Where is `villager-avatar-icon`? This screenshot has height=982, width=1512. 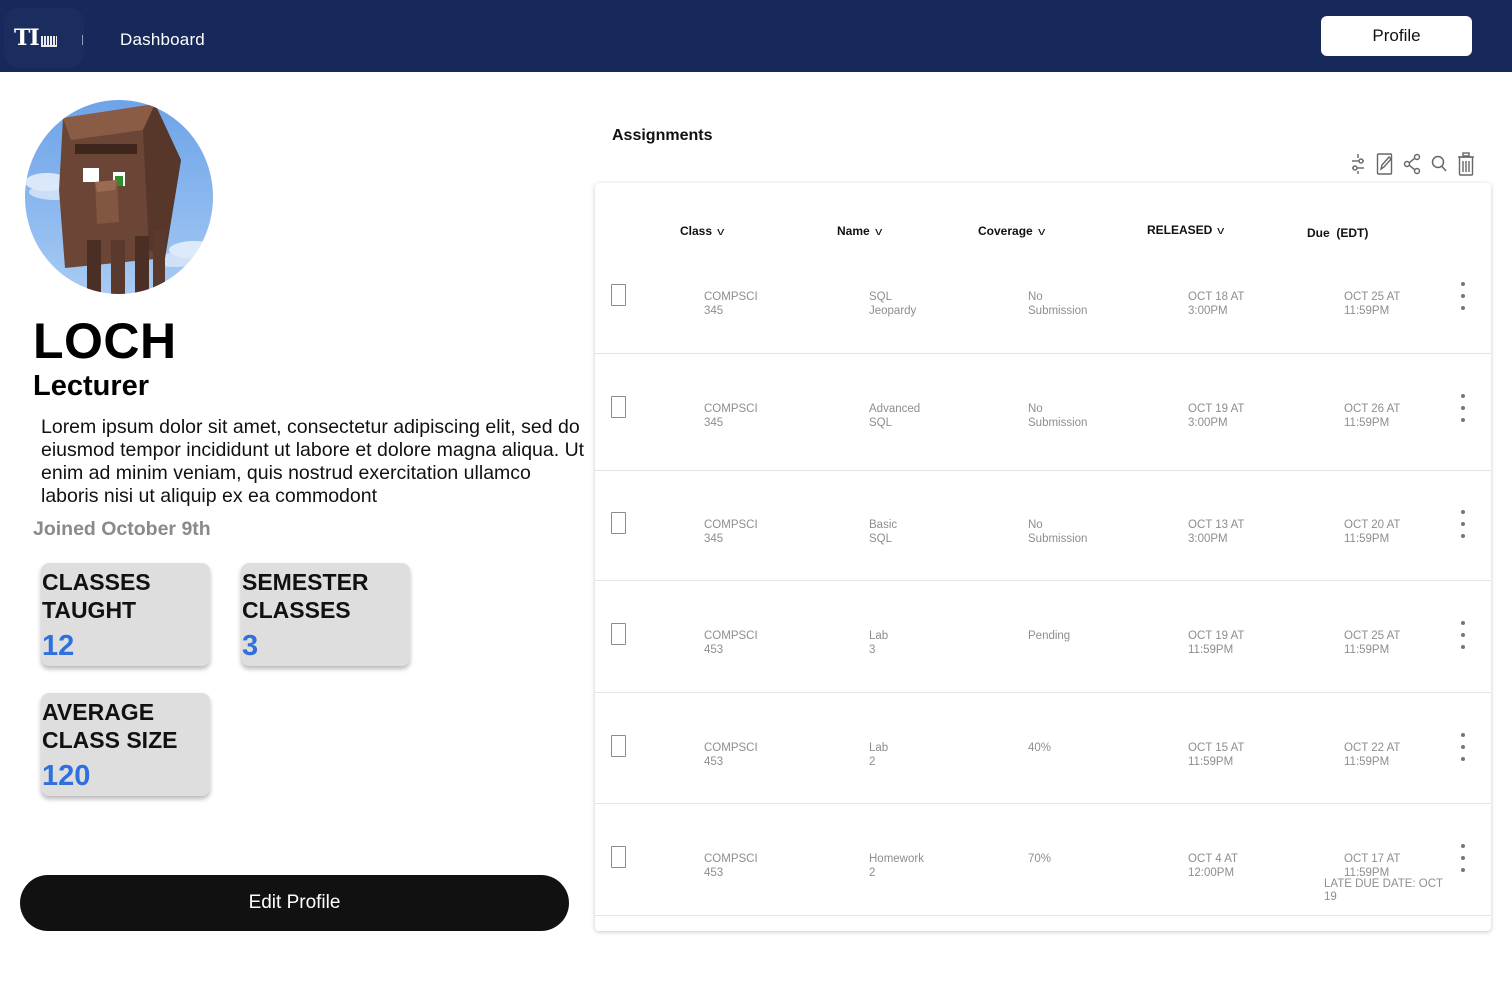 villager-avatar-icon is located at coordinates (119, 199).